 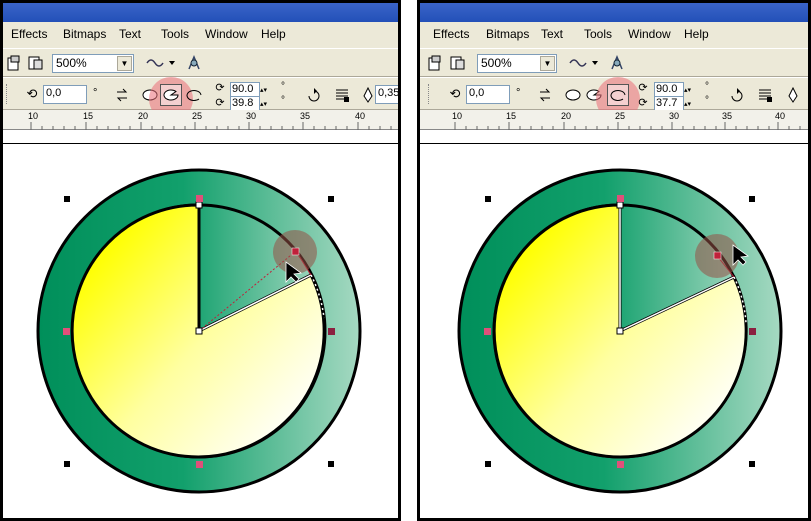 I want to click on end-angle-spinner: 37.7 ▴▾, so click(x=672, y=103).